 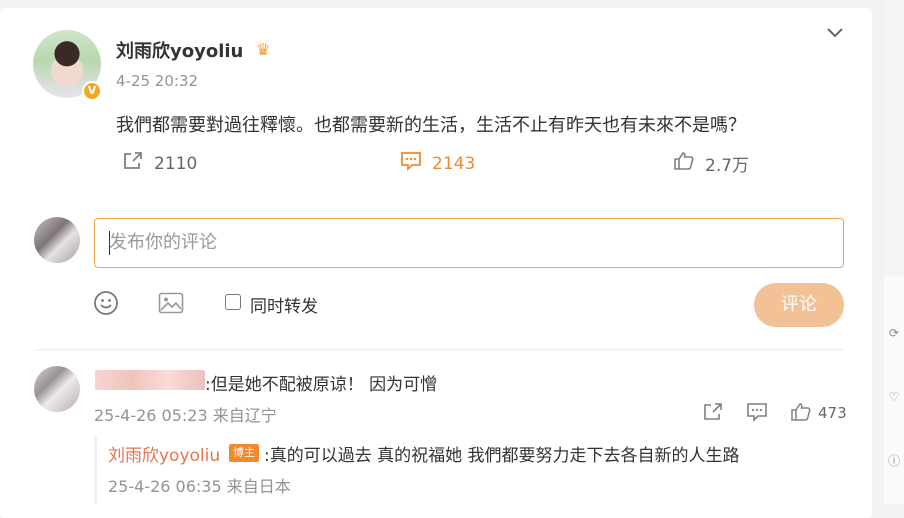 What do you see at coordinates (832, 413) in the screenshot?
I see `comment-like-count: 473` at bounding box center [832, 413].